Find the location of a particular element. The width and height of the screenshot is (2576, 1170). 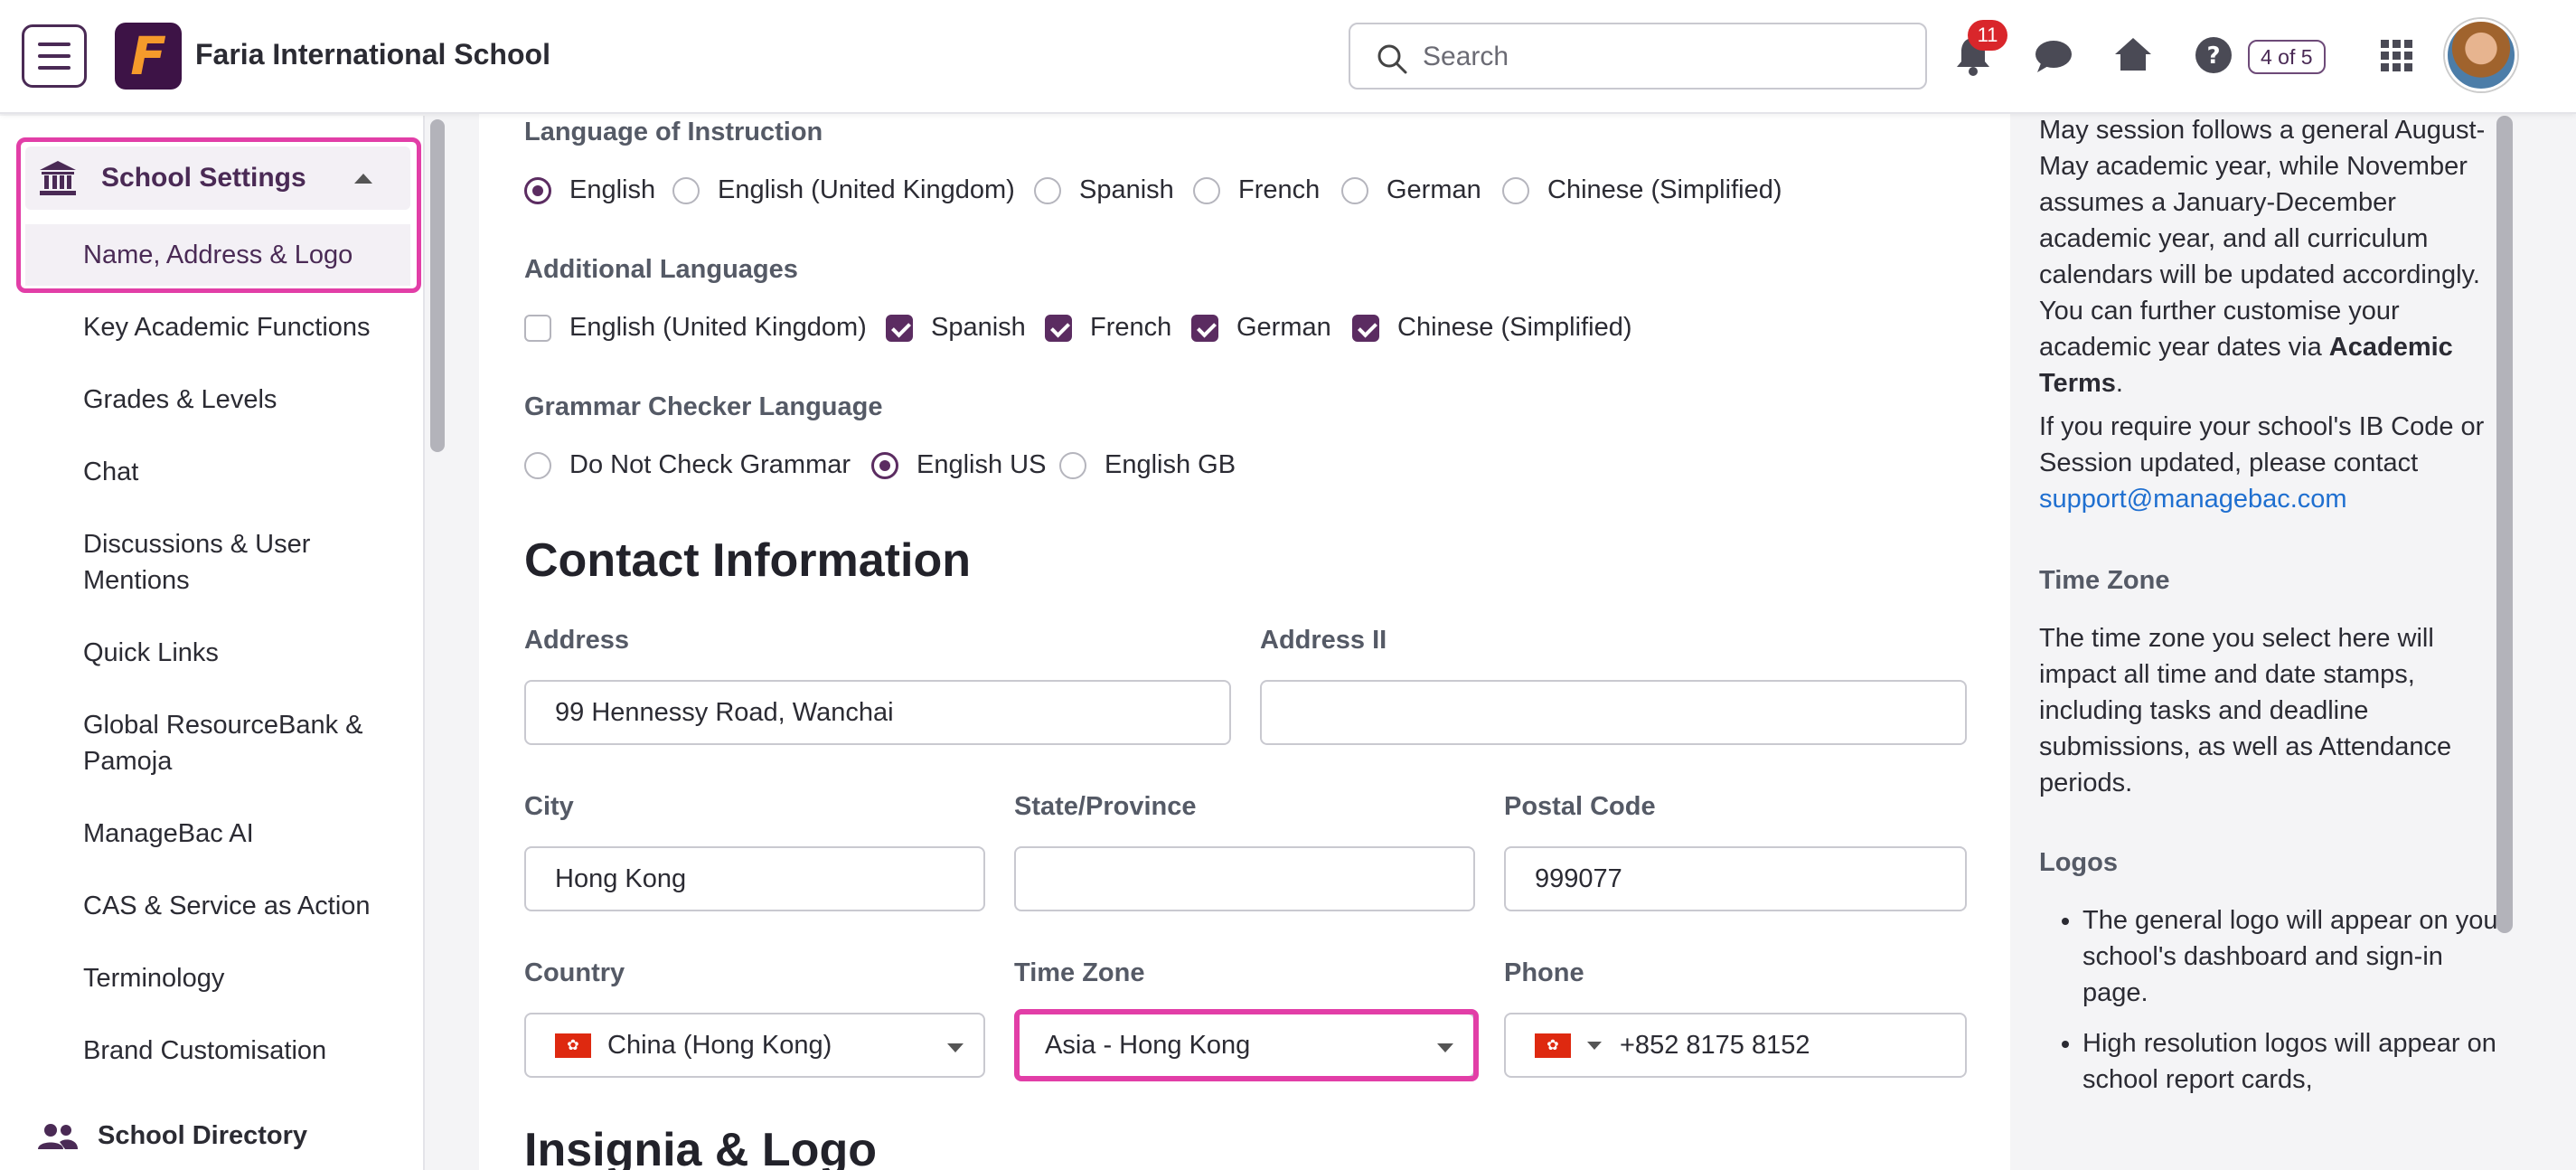

logo-letter: F is located at coordinates (148, 56).